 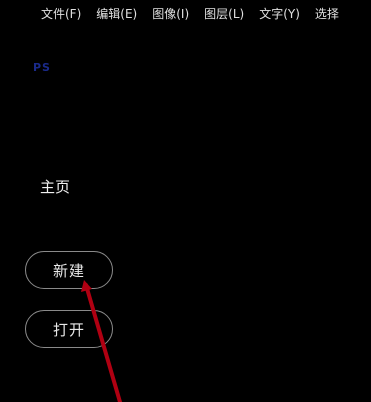 What do you see at coordinates (279, 14) in the screenshot?
I see `menu-type: 文字(Y)` at bounding box center [279, 14].